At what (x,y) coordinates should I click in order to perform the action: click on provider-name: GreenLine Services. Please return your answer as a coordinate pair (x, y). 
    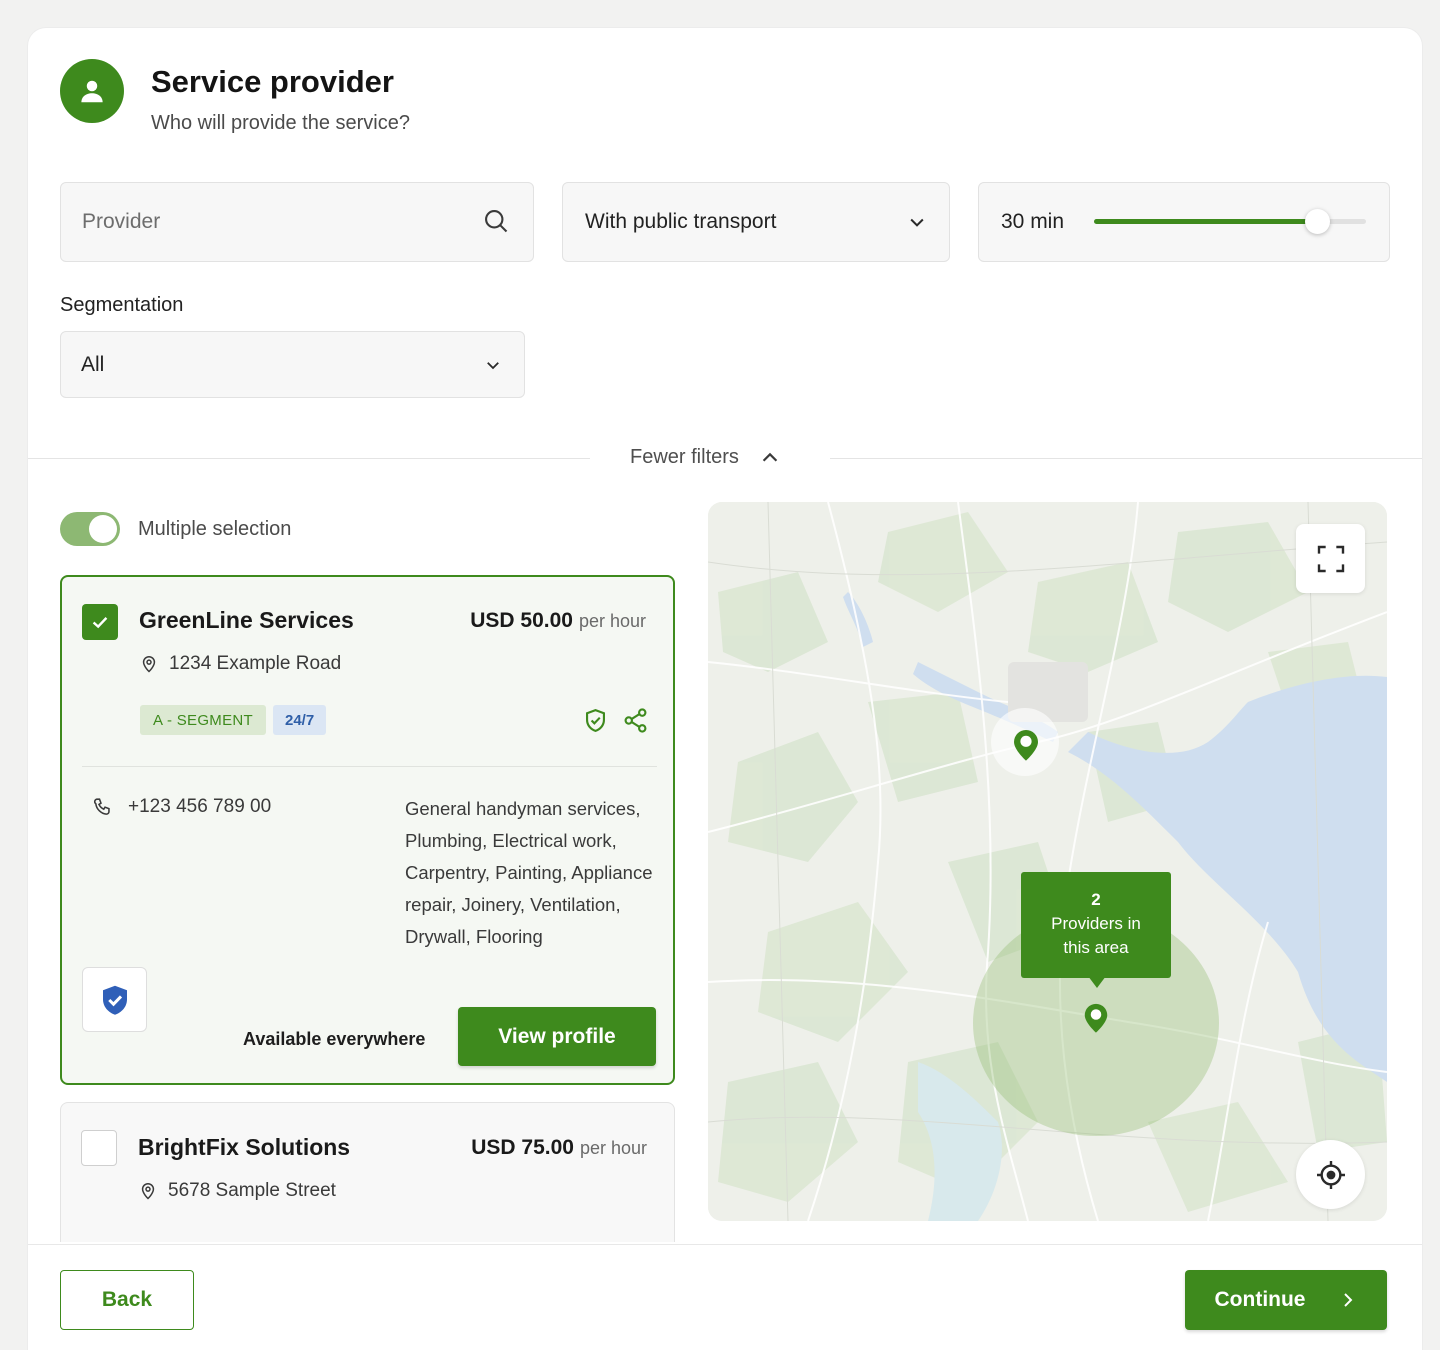
    Looking at the image, I should click on (246, 620).